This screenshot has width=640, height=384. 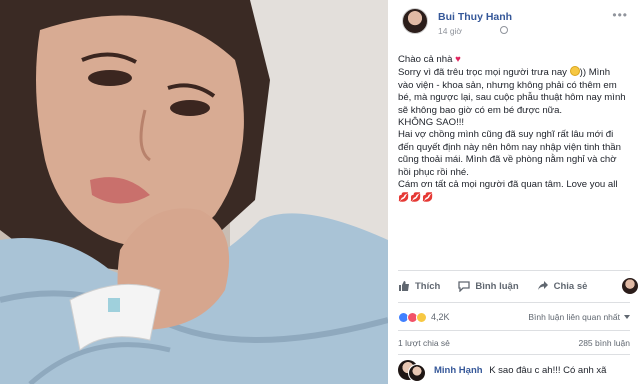 I want to click on share-button: Chia sẻ, so click(x=562, y=286).